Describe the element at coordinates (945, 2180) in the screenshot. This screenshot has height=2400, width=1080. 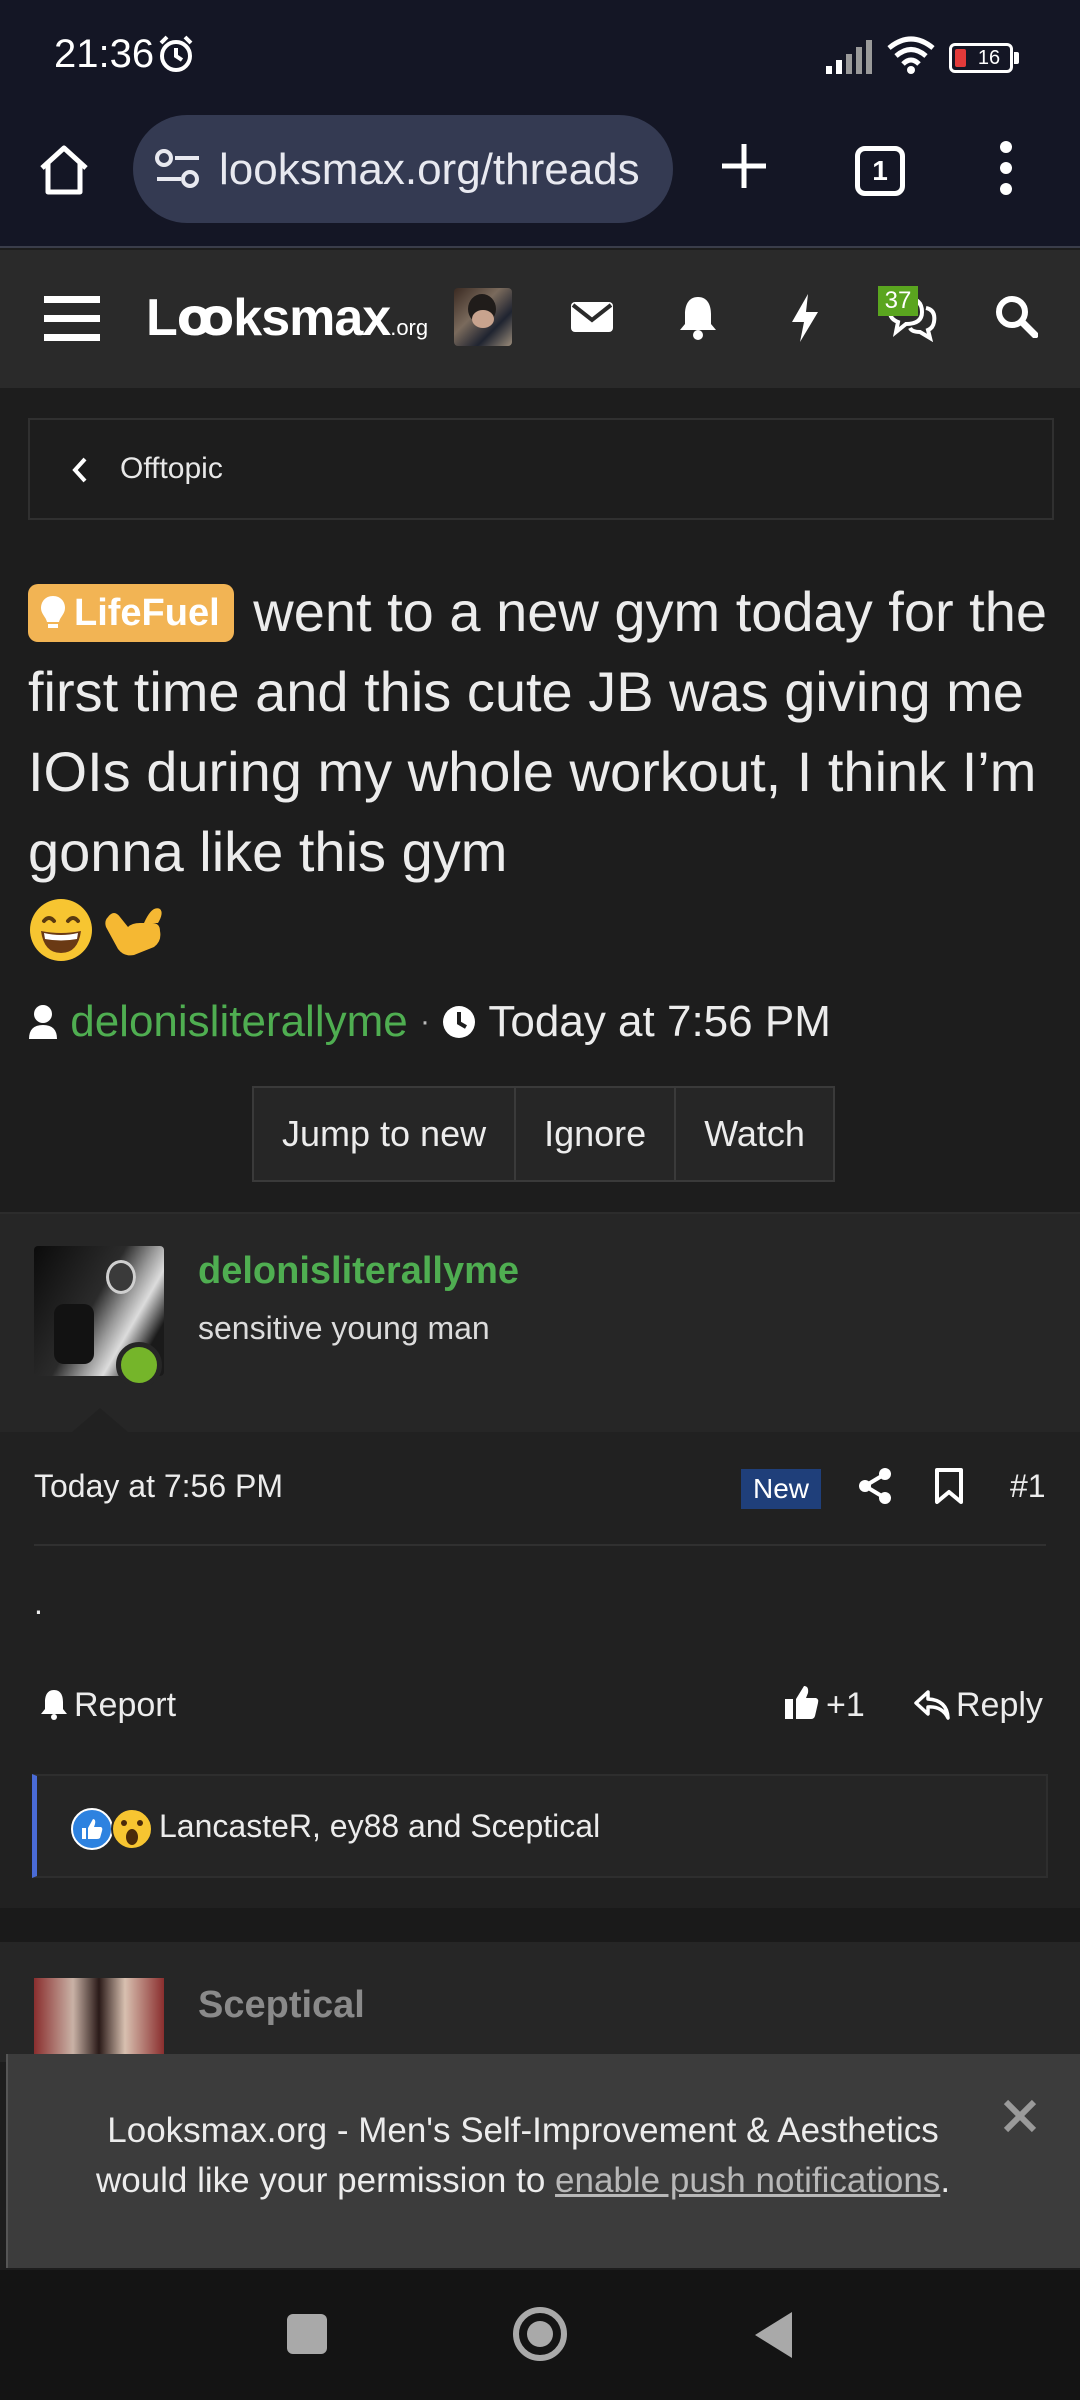
I see `push-notice-period: .` at that location.